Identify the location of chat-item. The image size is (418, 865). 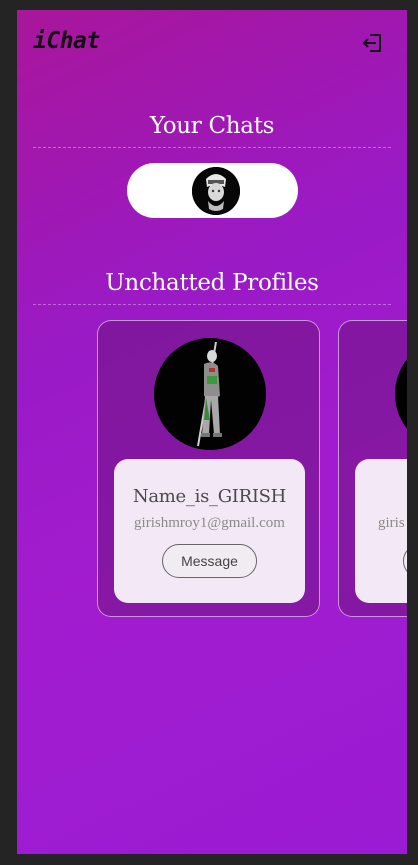
(212, 190).